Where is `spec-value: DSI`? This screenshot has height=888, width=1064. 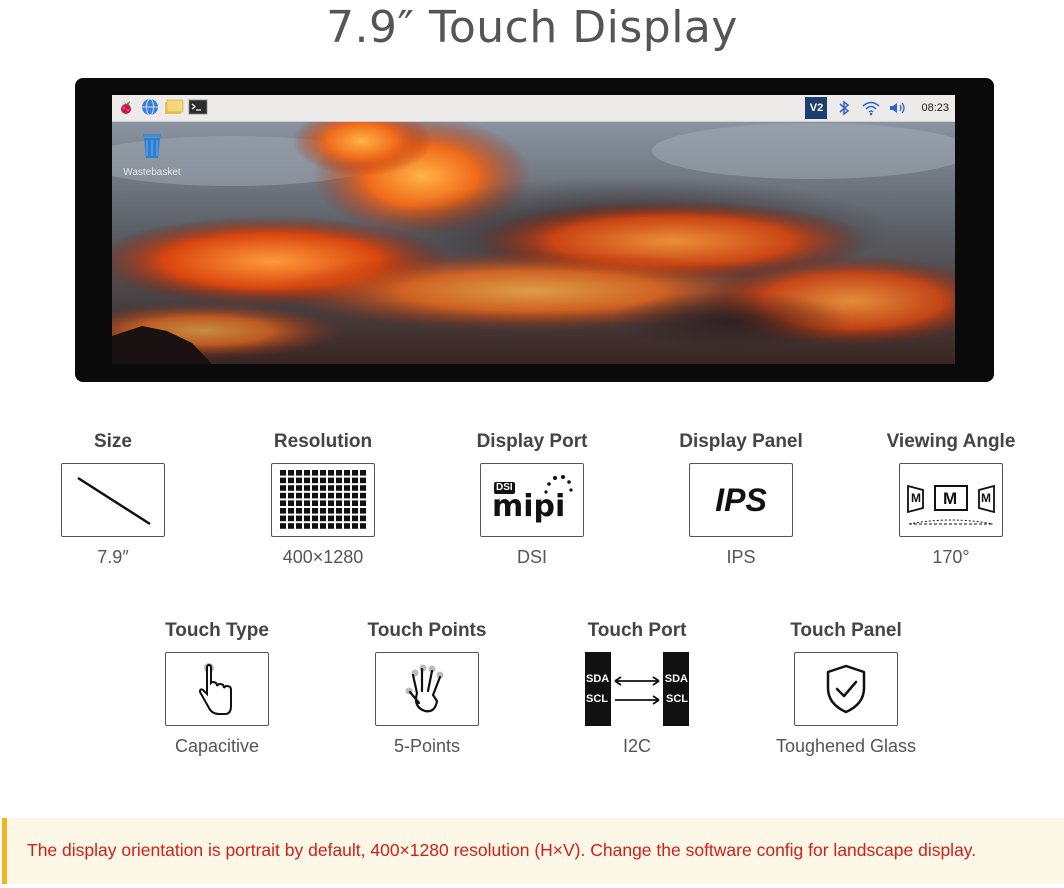
spec-value: DSI is located at coordinates (531, 557).